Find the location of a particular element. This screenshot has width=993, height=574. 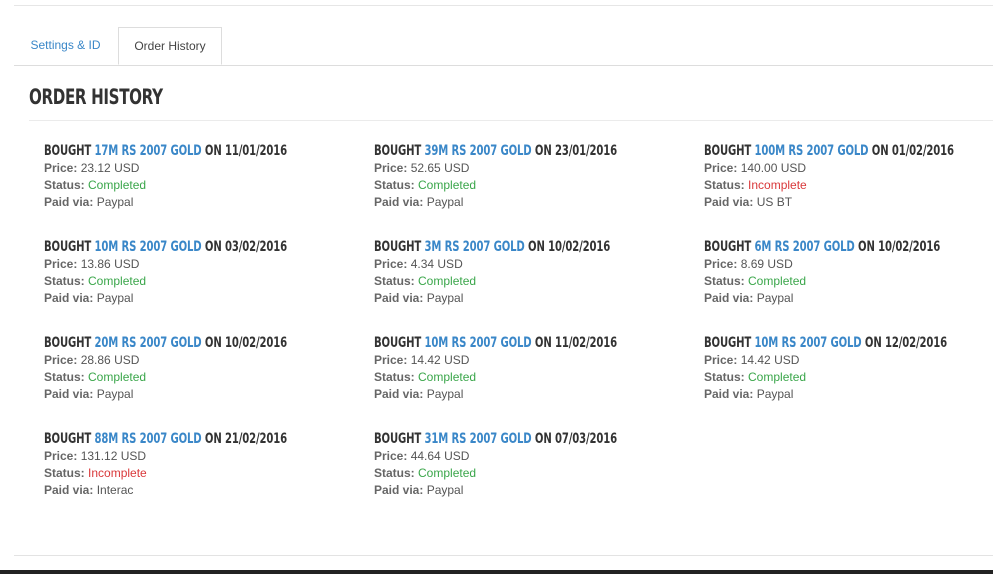

tab-settings-id: Settings & ID is located at coordinates (65, 45).